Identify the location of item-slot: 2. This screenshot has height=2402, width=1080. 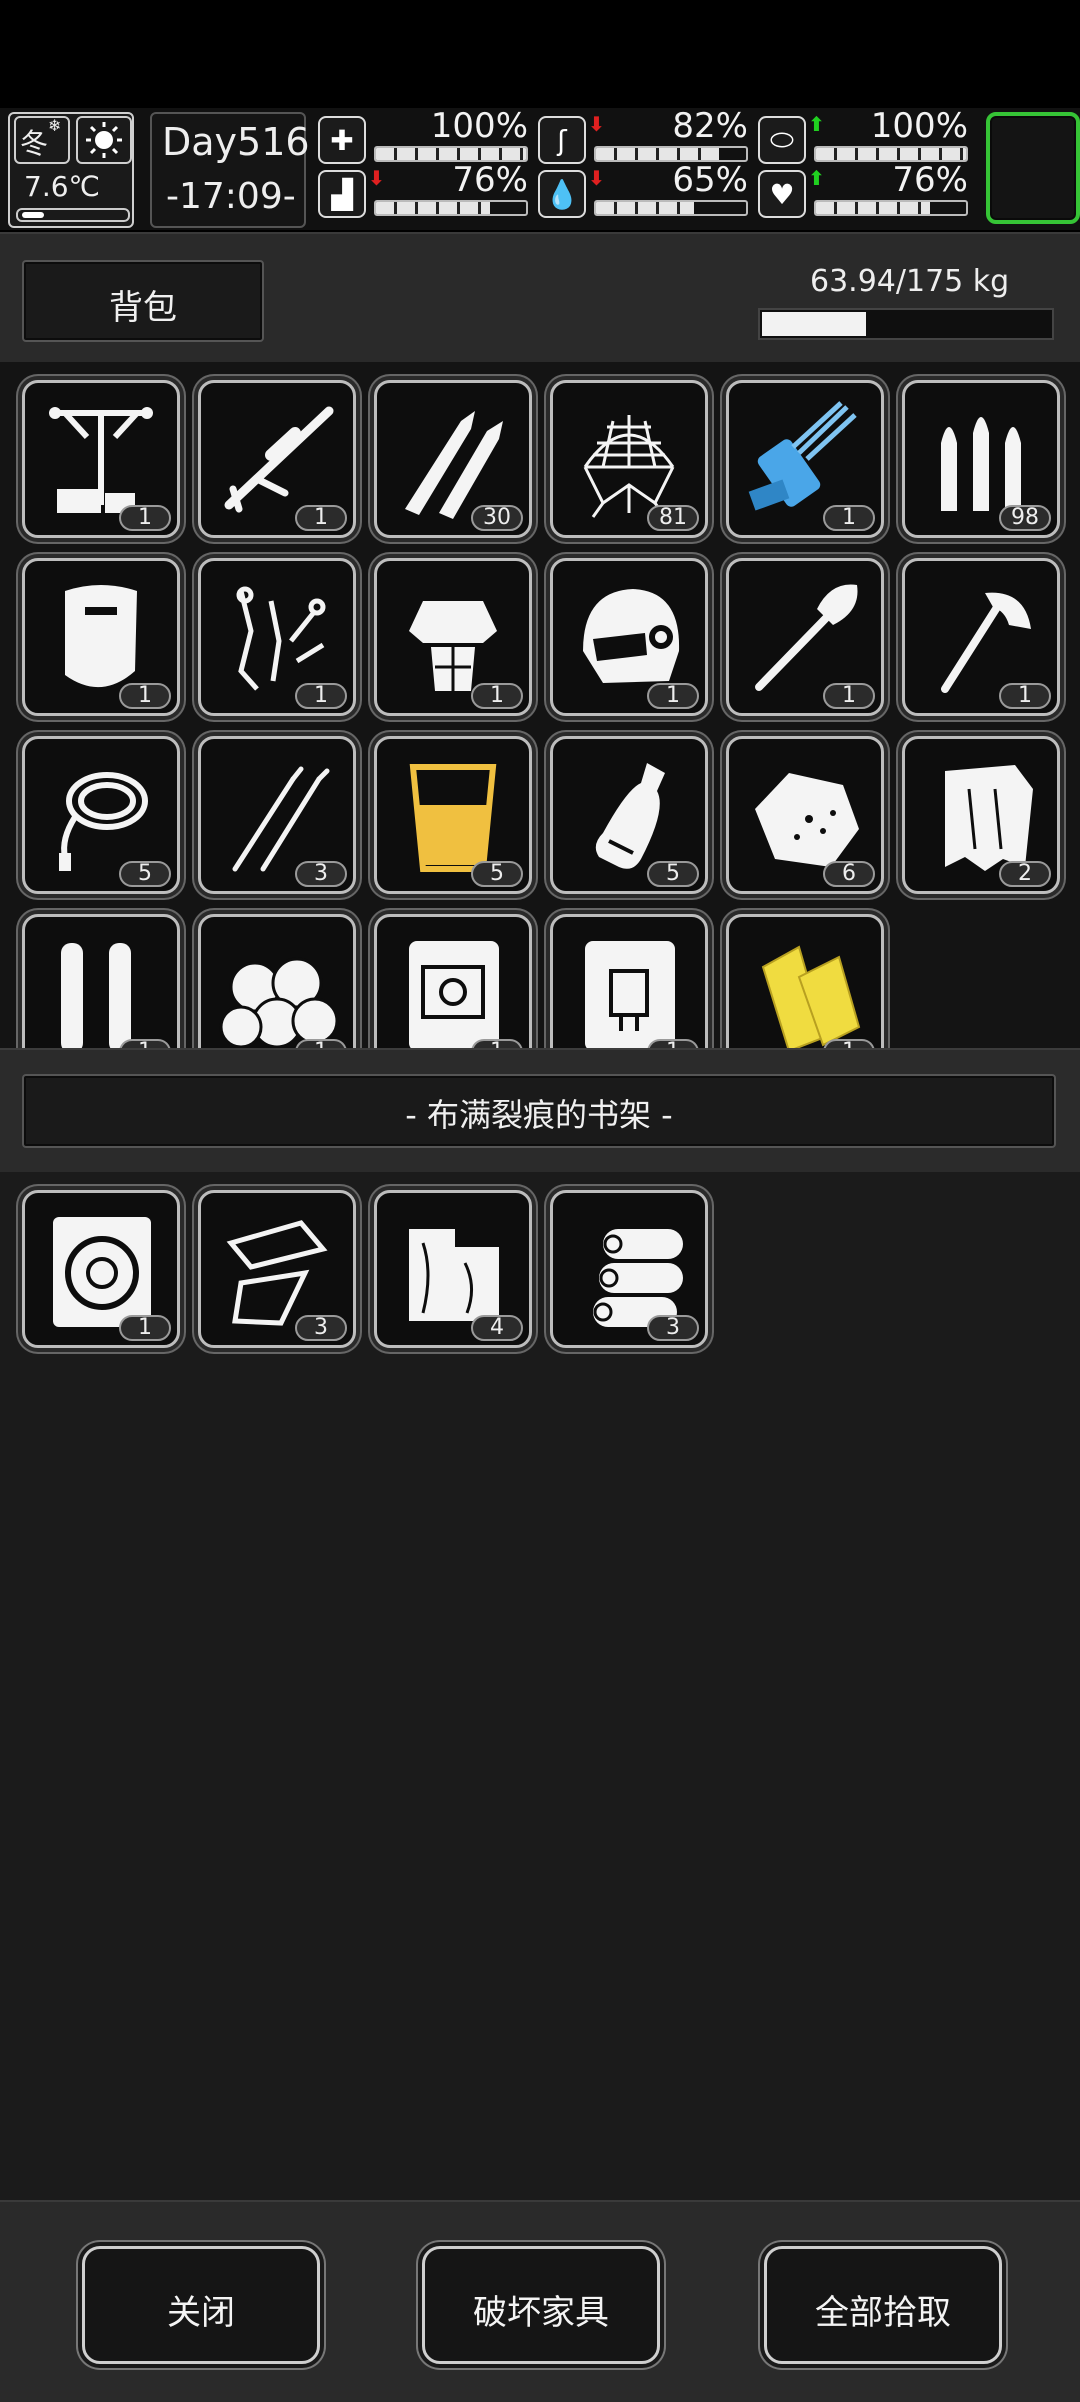
(981, 815).